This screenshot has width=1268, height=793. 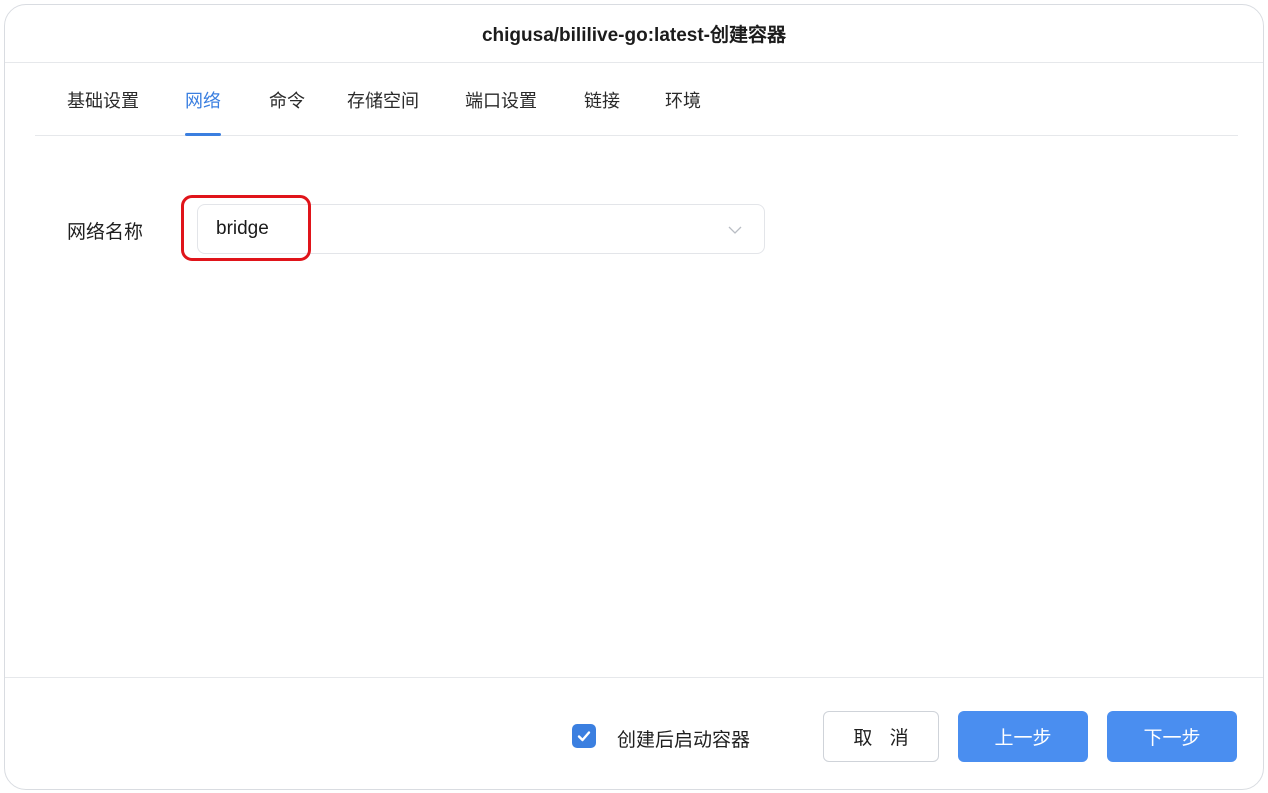 I want to click on network-name-value: bridge, so click(x=242, y=228).